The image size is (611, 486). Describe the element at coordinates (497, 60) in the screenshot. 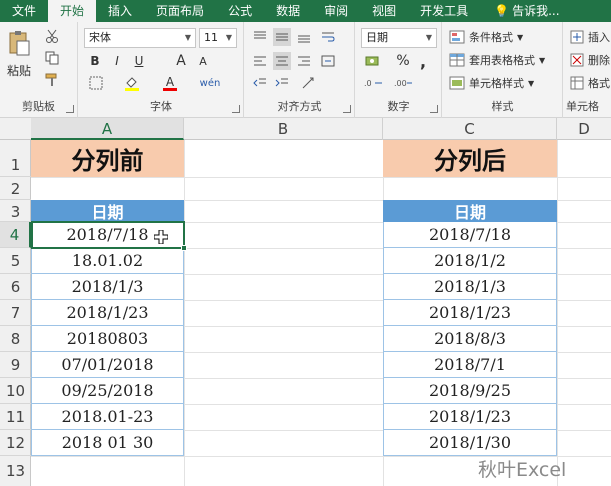

I see `format-as-table-button: 套用表格格式 ▼` at that location.